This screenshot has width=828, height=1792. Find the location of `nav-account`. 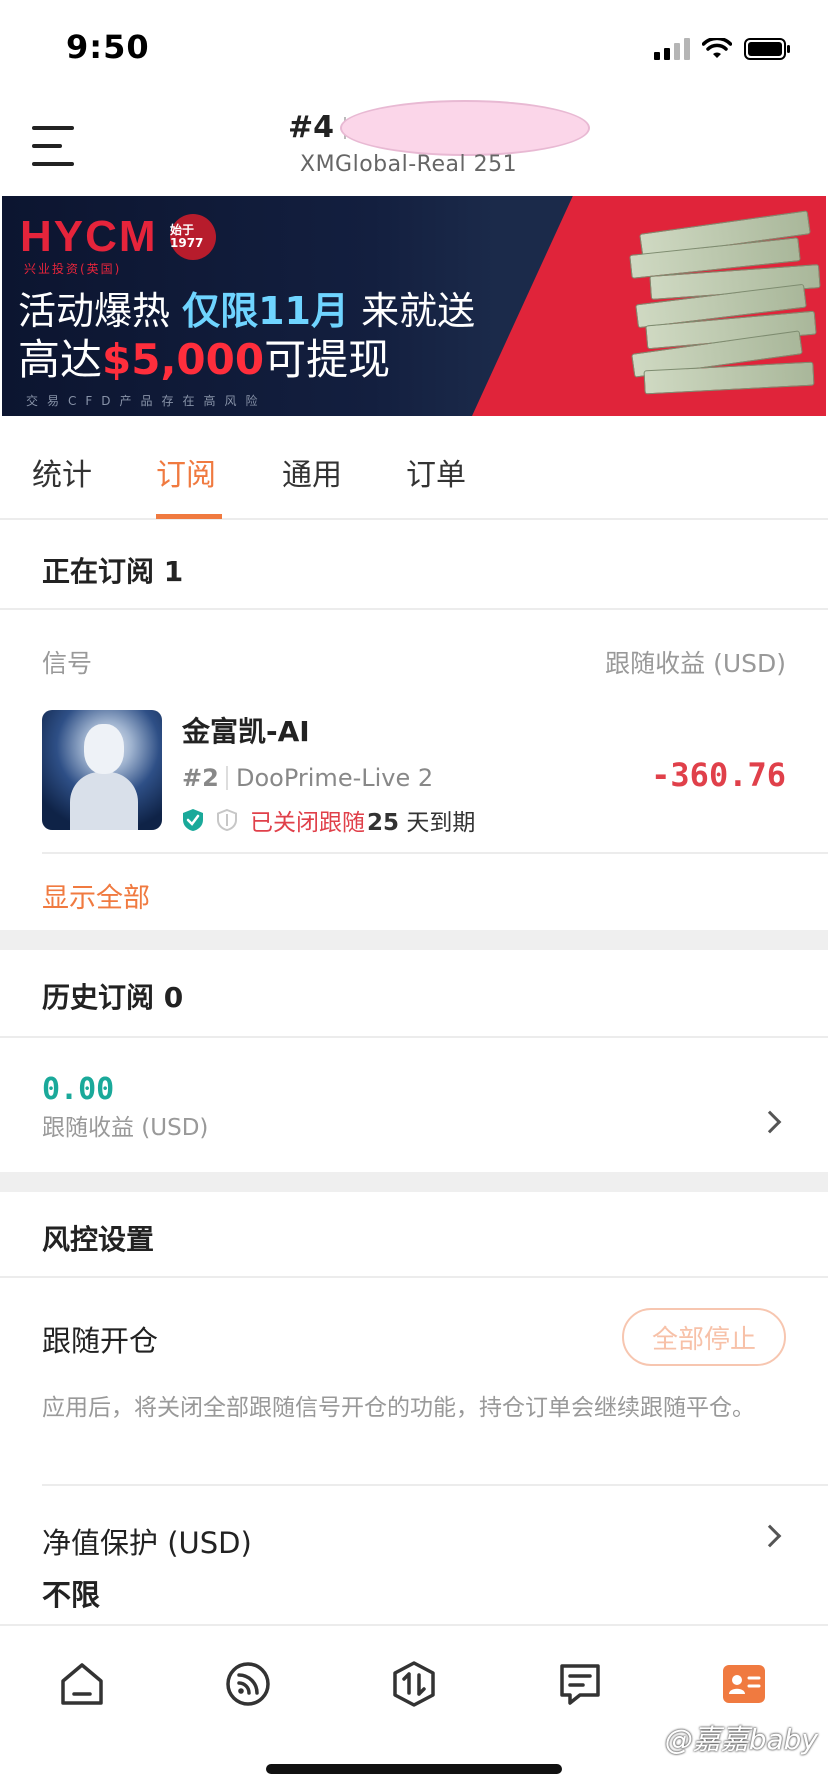

nav-account is located at coordinates (744, 1684).